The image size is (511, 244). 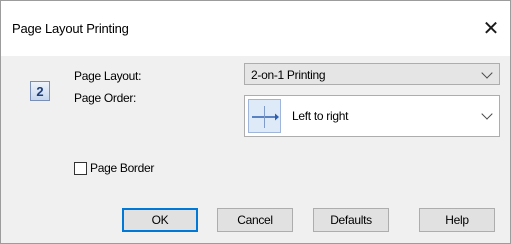 I want to click on left-to-right-order-icon, so click(x=264, y=116).